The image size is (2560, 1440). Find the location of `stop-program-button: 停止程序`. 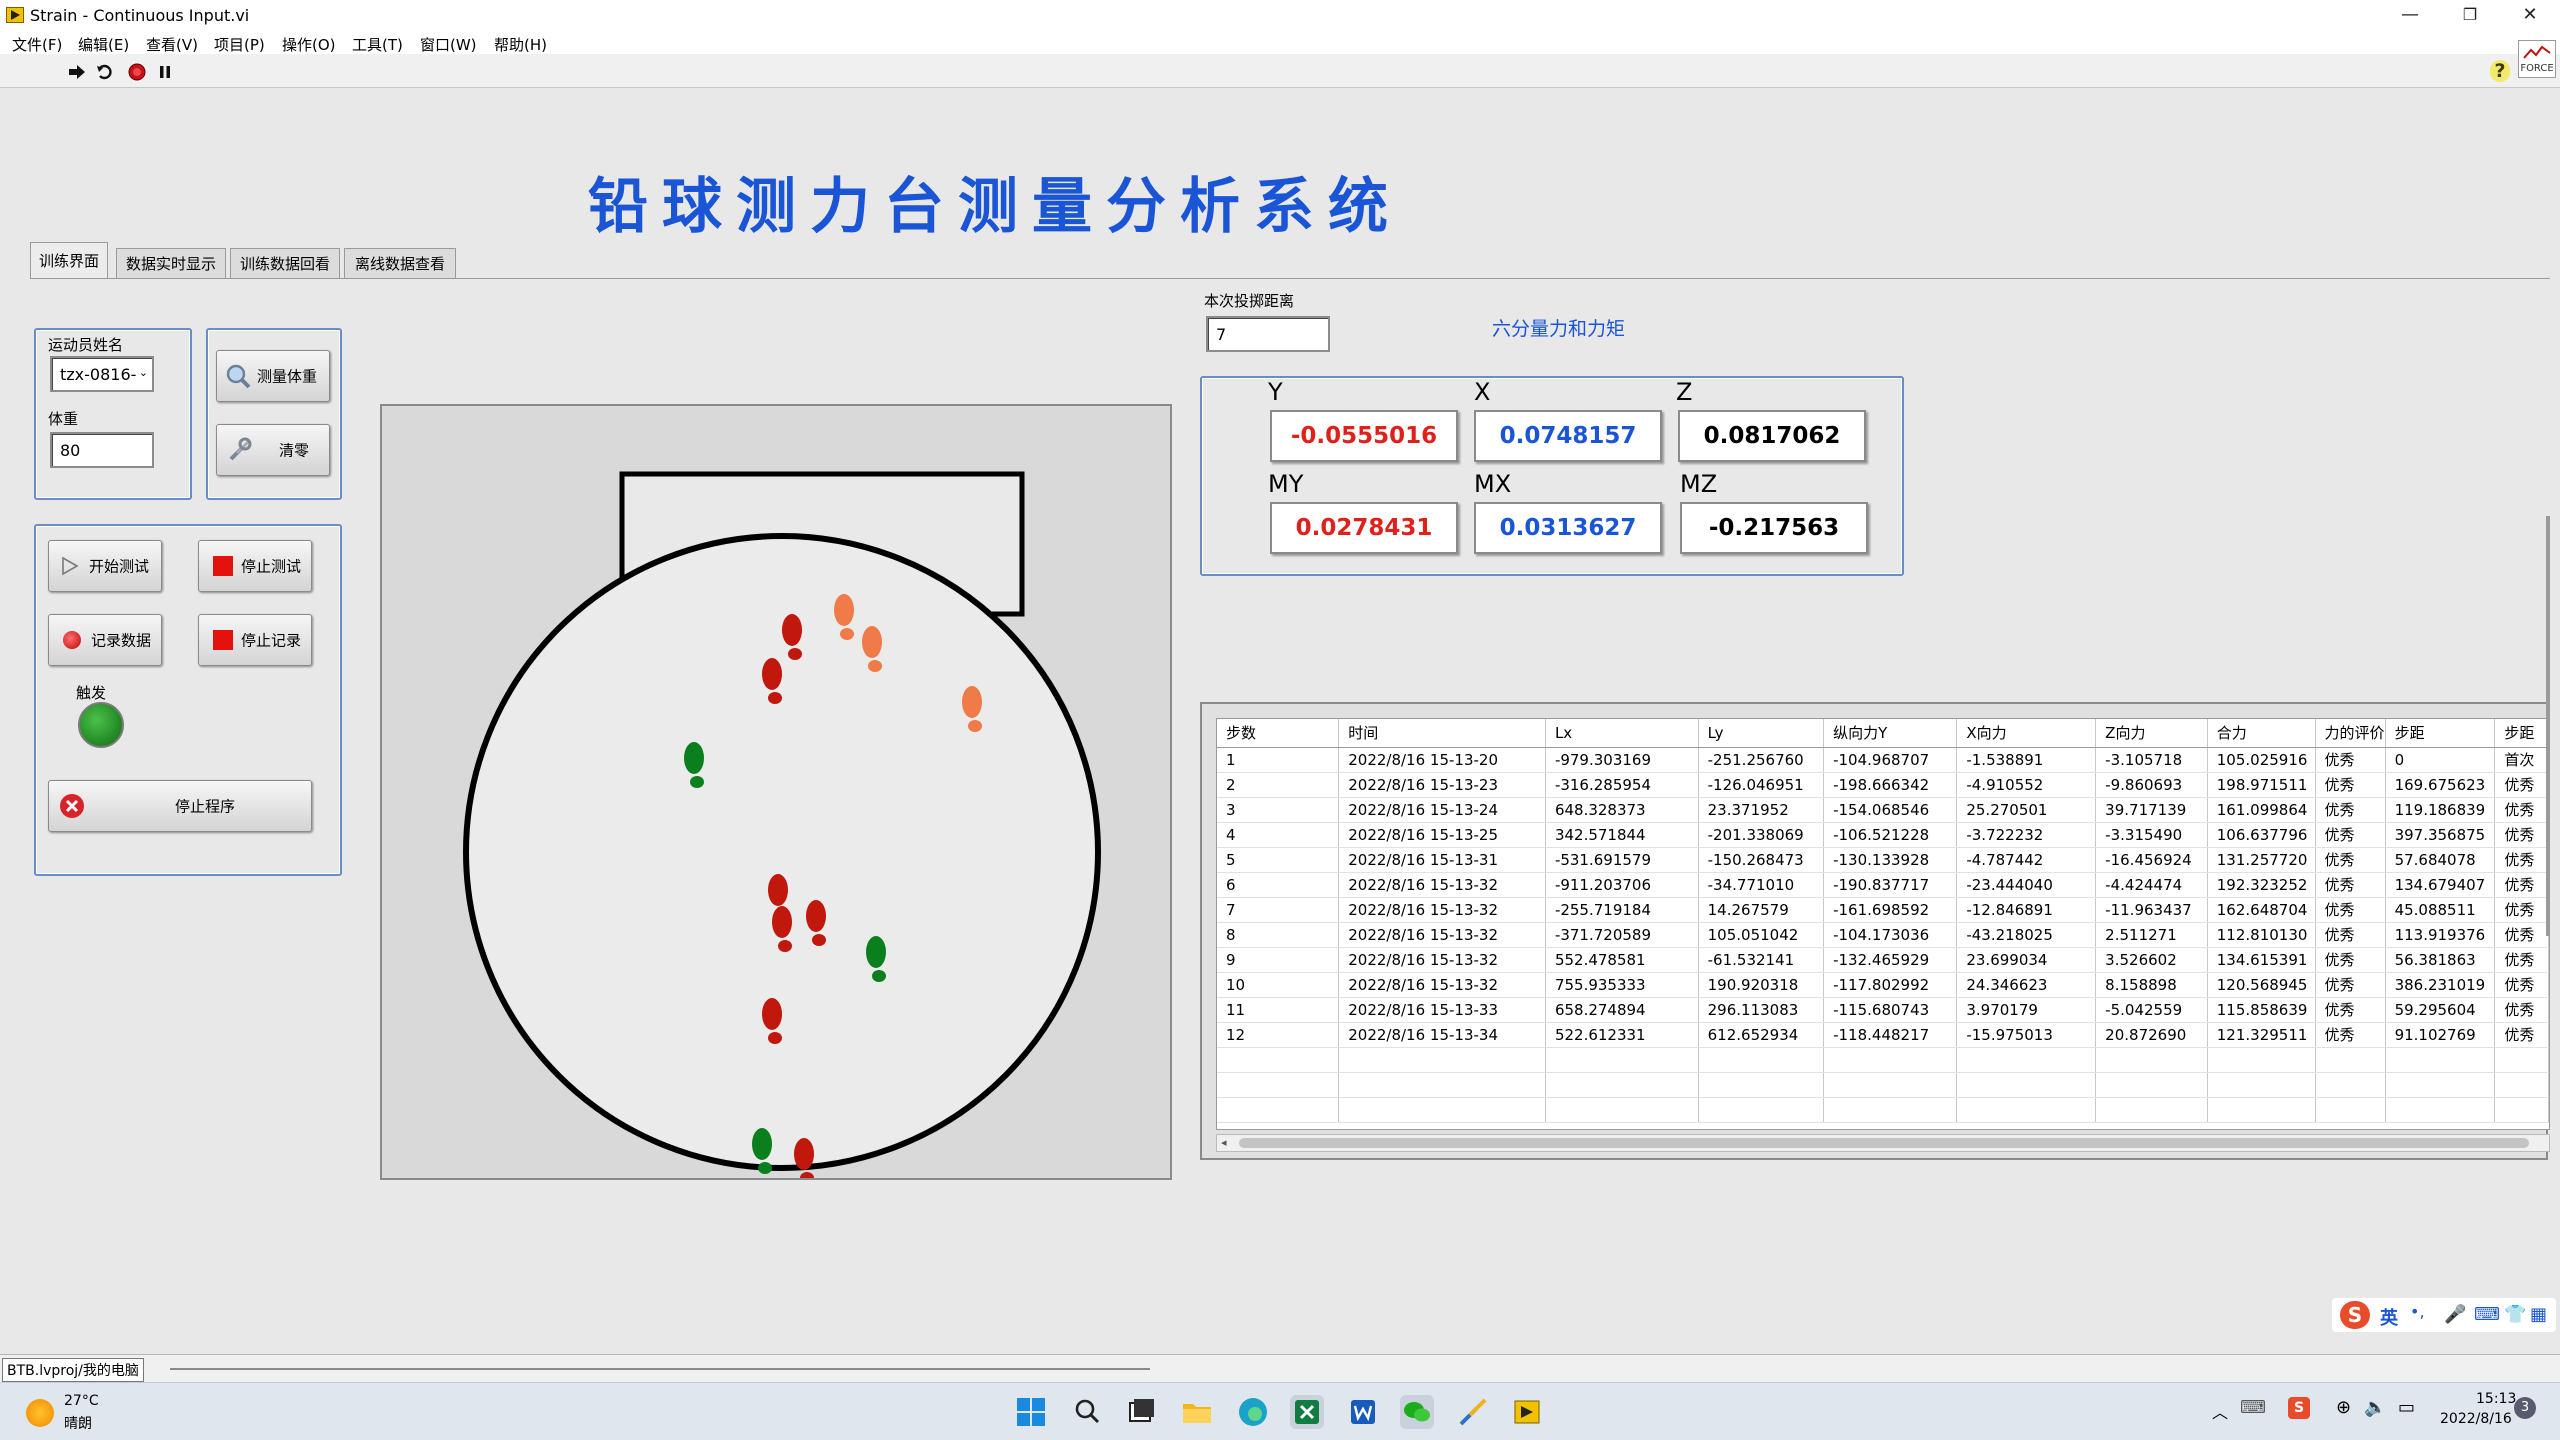

stop-program-button: 停止程序 is located at coordinates (180, 806).